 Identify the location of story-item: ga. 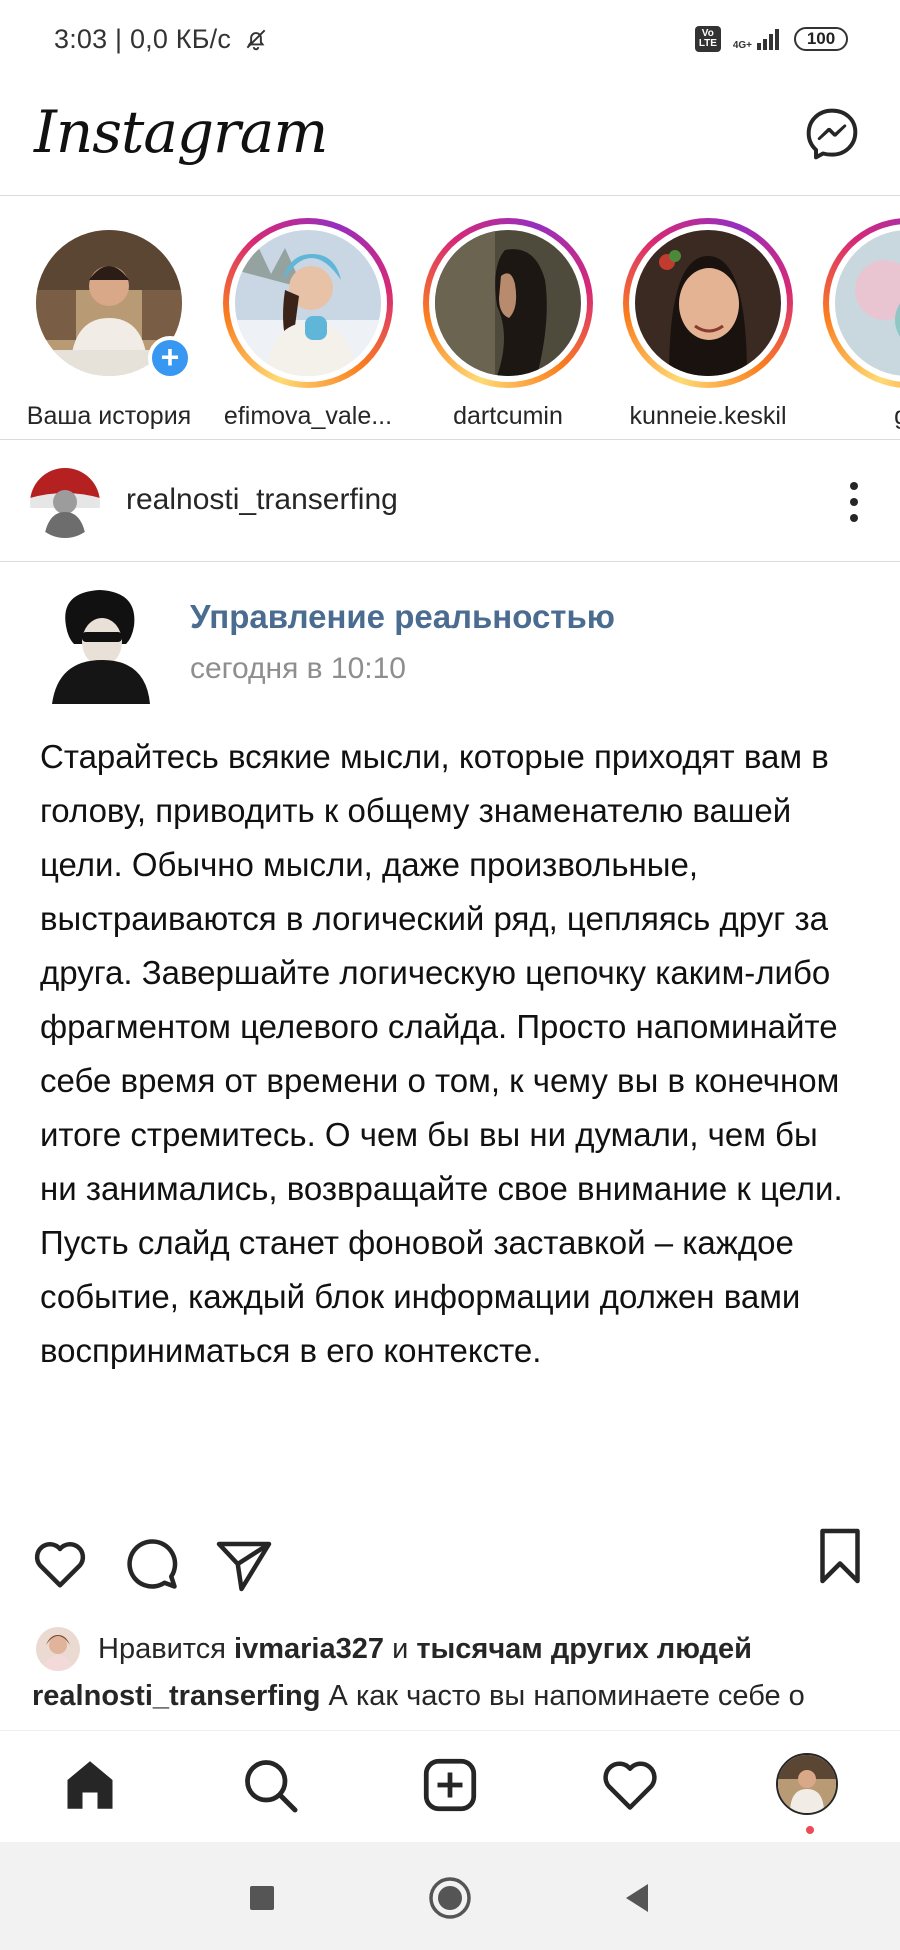
(856, 324).